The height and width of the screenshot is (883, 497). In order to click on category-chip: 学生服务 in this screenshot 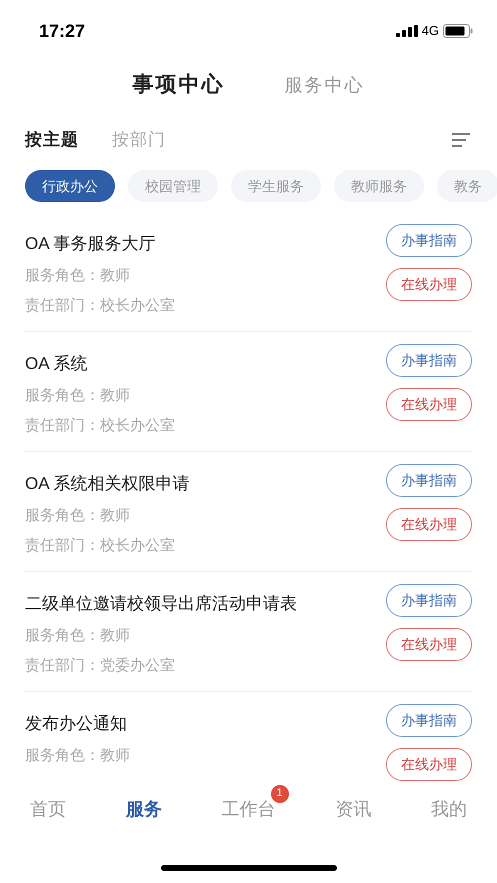, I will do `click(276, 186)`.